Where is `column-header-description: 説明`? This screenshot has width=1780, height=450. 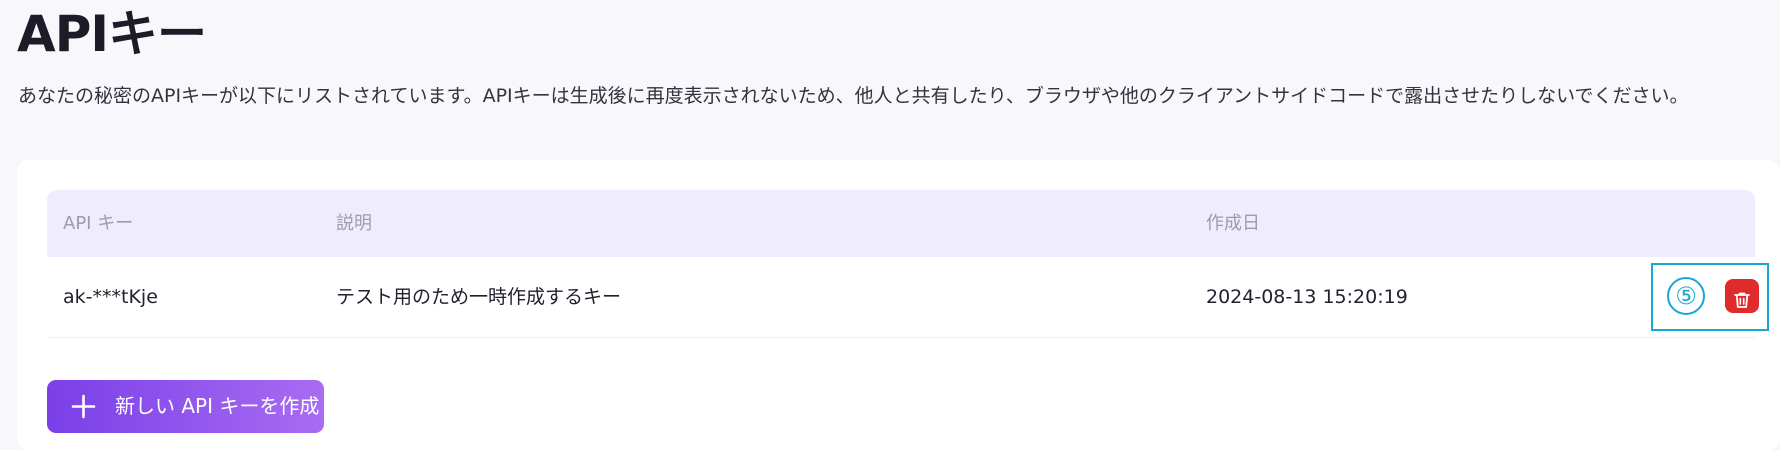 column-header-description: 説明 is located at coordinates (354, 223).